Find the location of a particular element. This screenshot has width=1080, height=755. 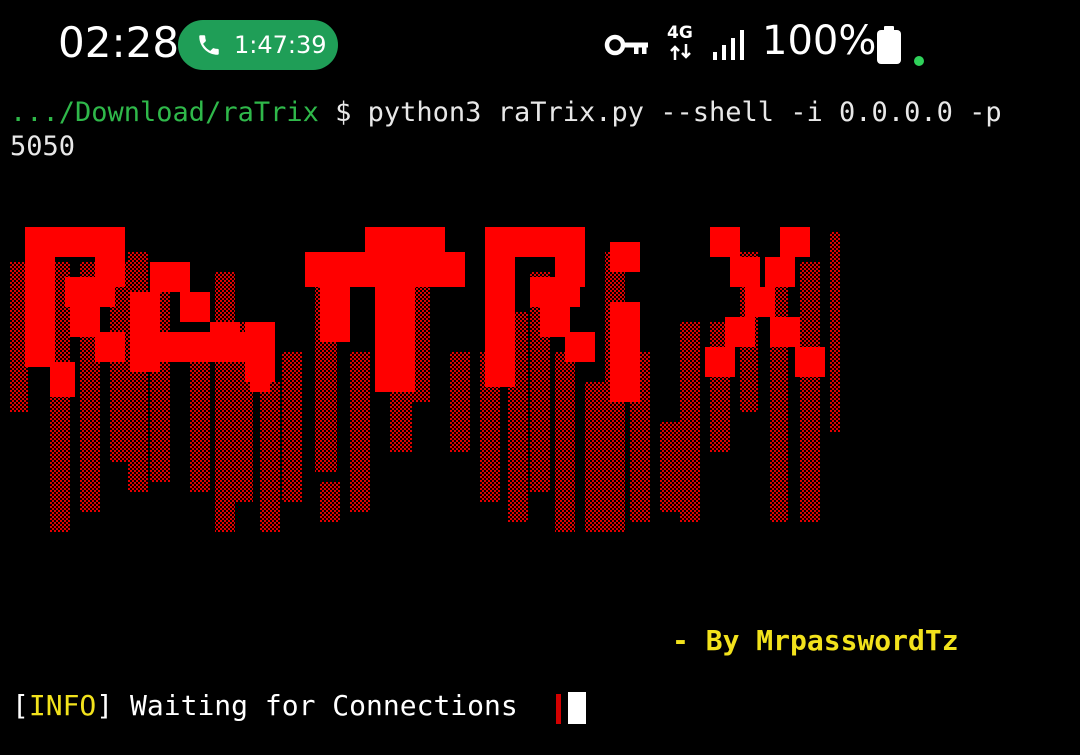

author-credit: - By MrpasswordTz is located at coordinates (815, 640).